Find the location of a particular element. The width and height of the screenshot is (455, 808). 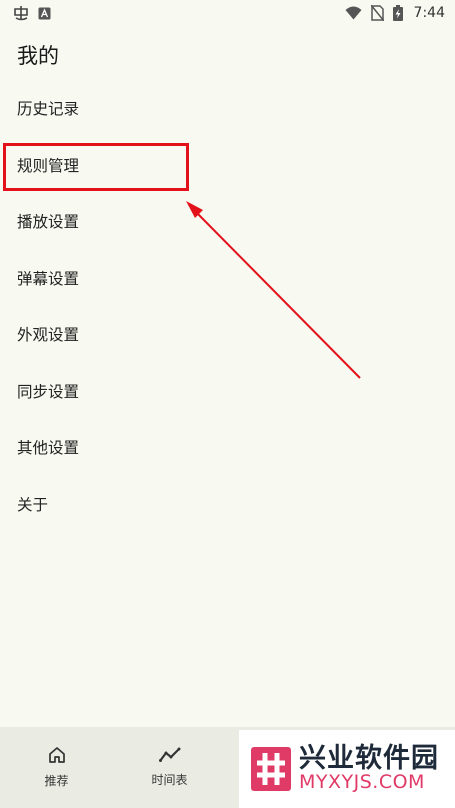

clock: 7:44 is located at coordinates (429, 13).